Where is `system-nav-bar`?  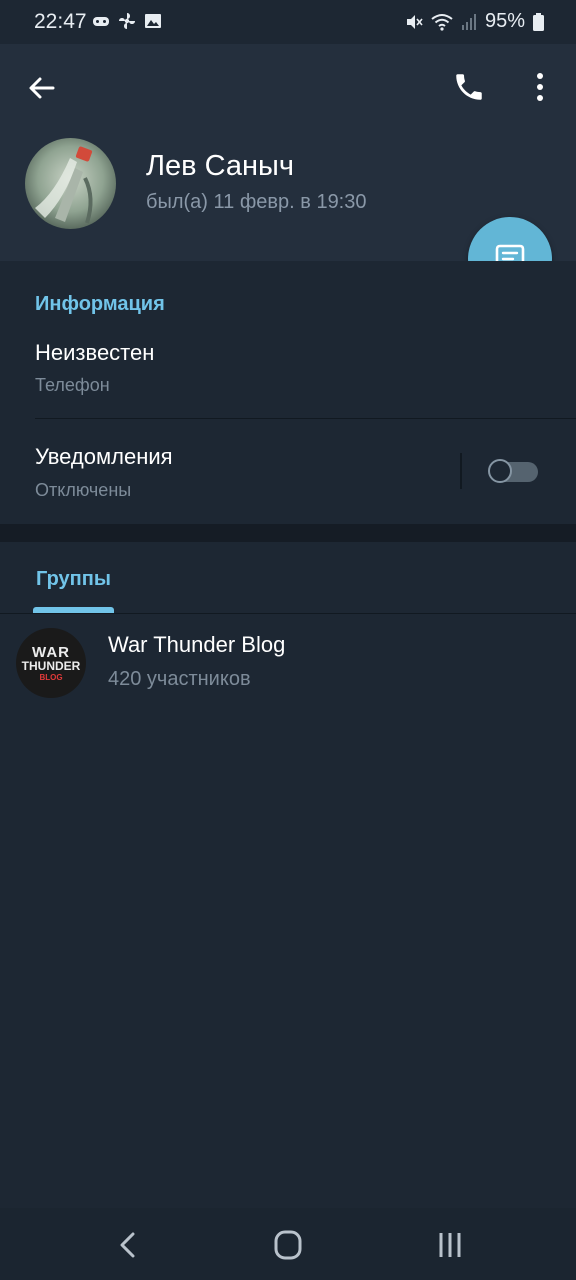
system-nav-bar is located at coordinates (288, 1244).